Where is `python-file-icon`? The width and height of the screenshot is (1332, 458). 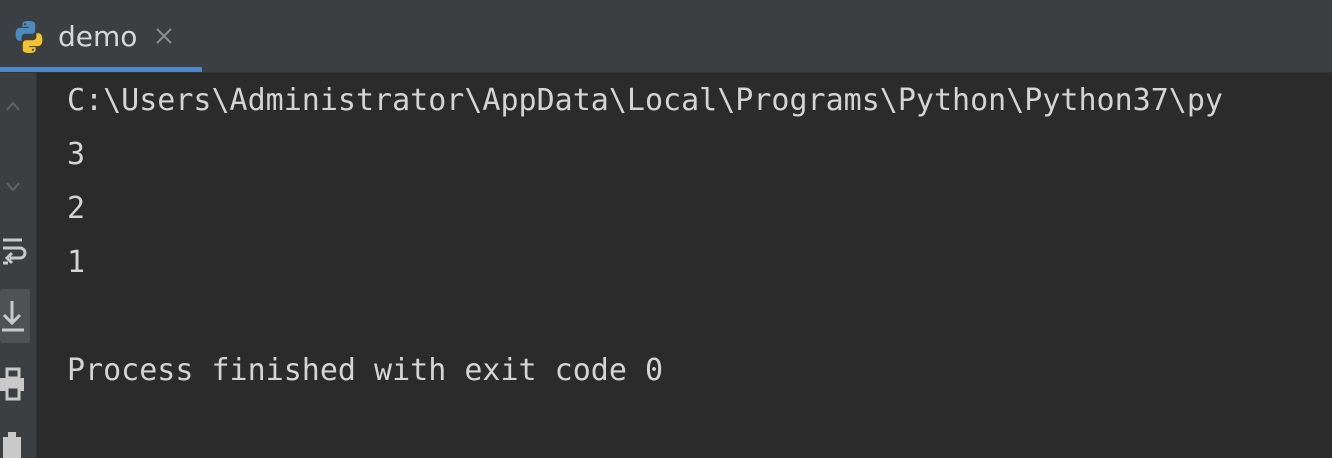 python-file-icon is located at coordinates (29, 37).